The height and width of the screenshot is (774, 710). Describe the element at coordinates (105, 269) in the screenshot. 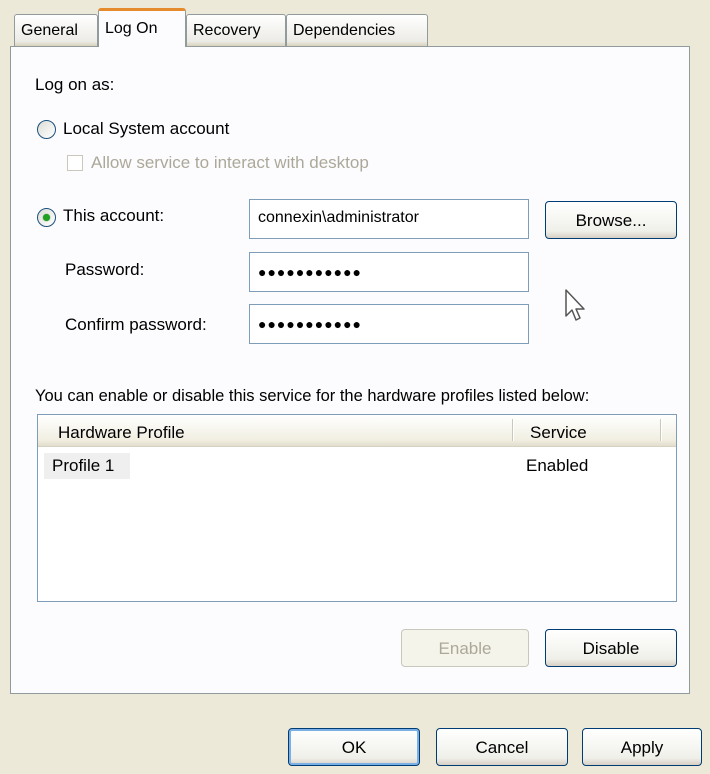

I see `password-label: Password:` at that location.